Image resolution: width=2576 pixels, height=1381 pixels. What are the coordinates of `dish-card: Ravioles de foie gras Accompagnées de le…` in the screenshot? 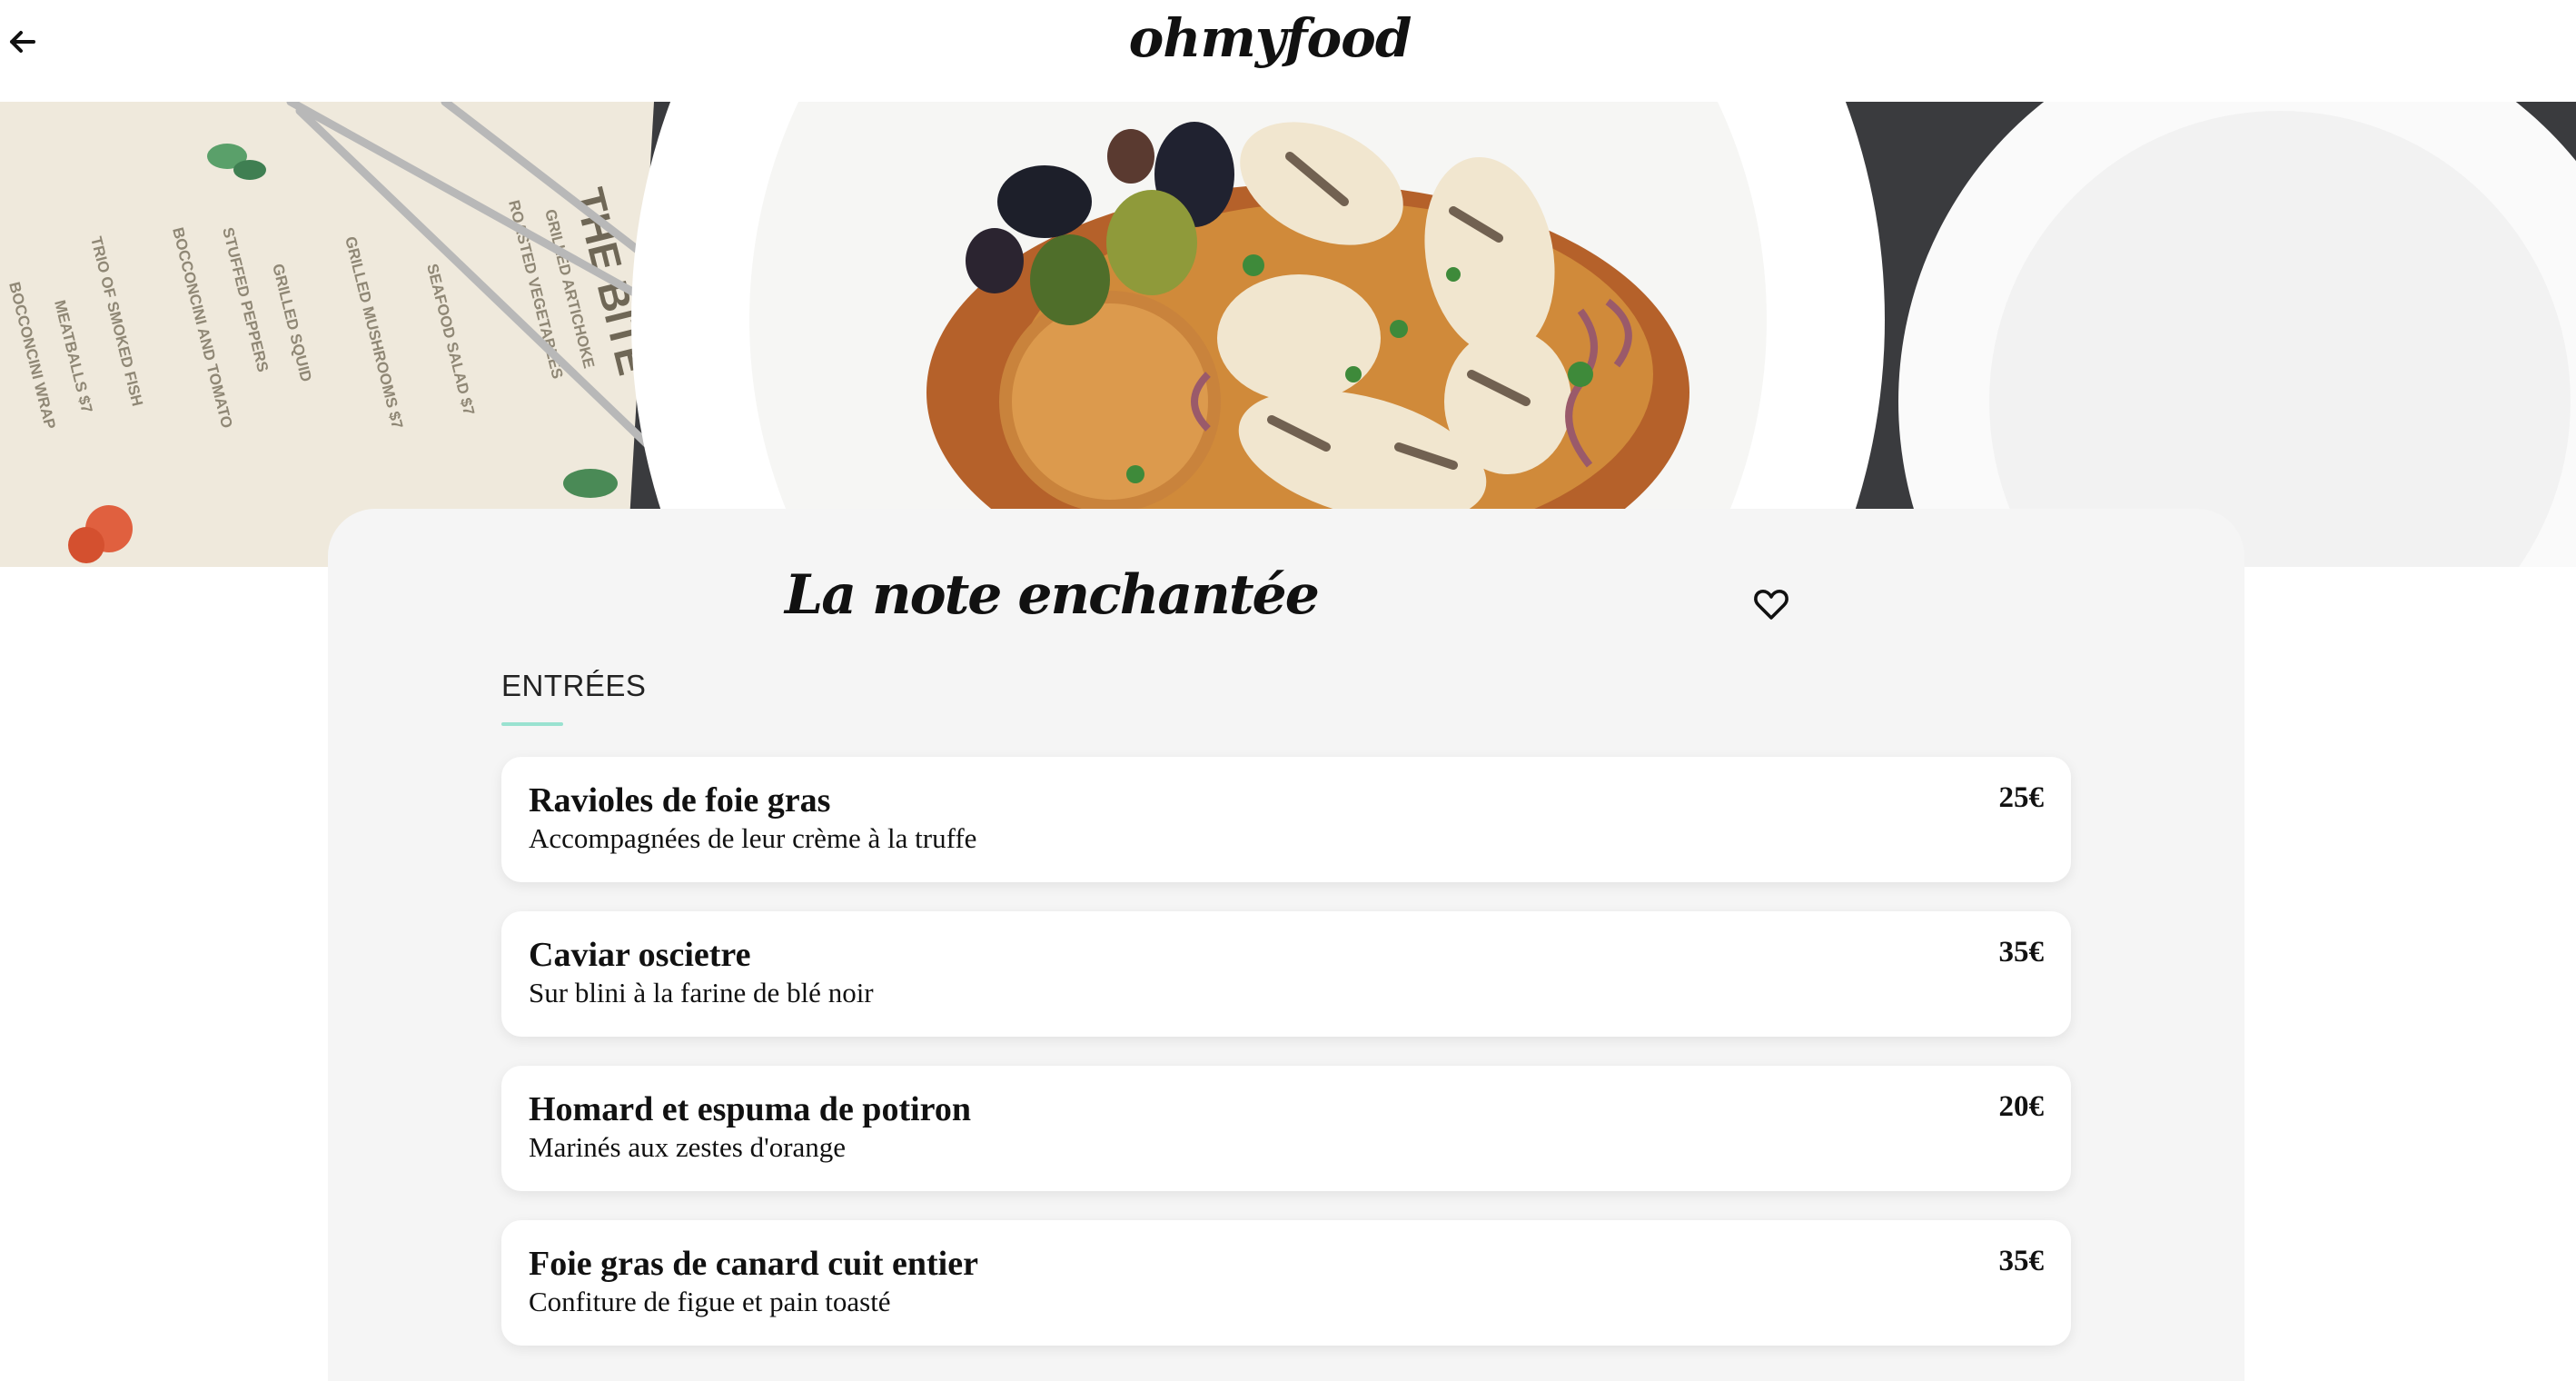 It's located at (1286, 819).